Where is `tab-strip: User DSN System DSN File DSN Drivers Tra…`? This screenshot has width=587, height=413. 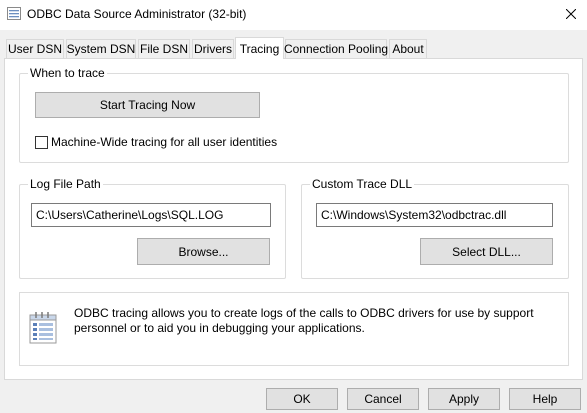 tab-strip: User DSN System DSN File DSN Drivers Tra… is located at coordinates (293, 48).